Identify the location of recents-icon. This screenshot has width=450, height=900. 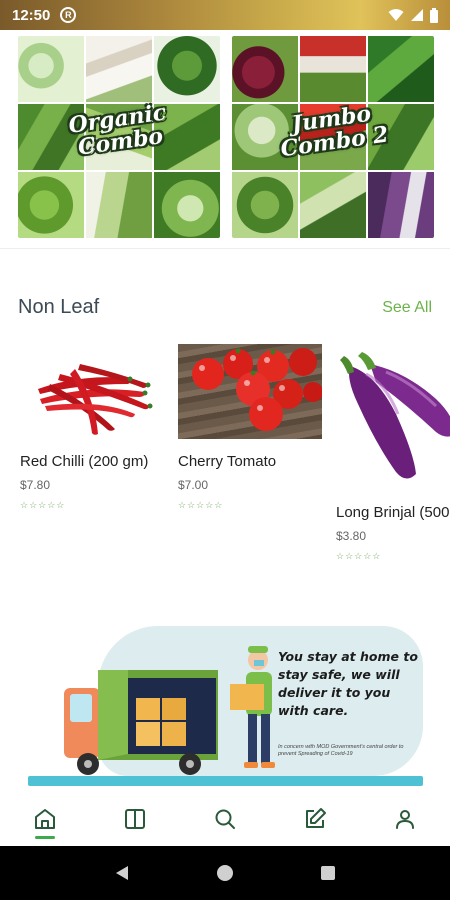
(328, 873).